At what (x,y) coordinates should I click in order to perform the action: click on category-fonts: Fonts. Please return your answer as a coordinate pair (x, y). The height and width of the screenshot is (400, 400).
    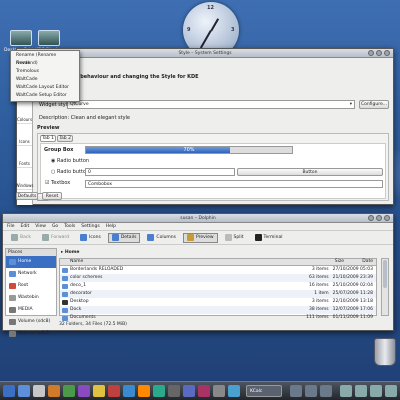
    Looking at the image, I should click on (24, 157).